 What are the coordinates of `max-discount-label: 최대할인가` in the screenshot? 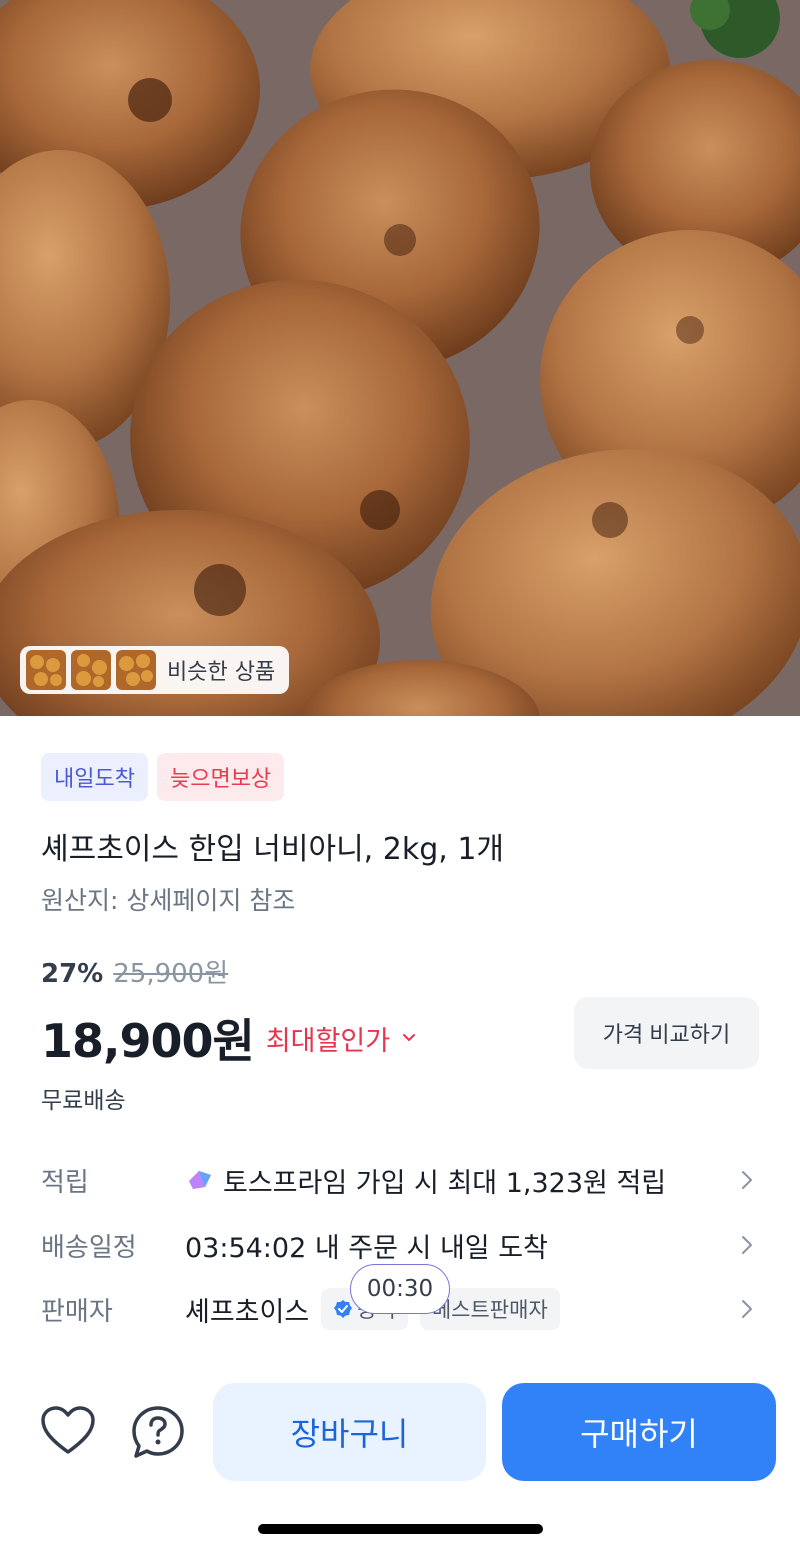 It's located at (328, 1041).